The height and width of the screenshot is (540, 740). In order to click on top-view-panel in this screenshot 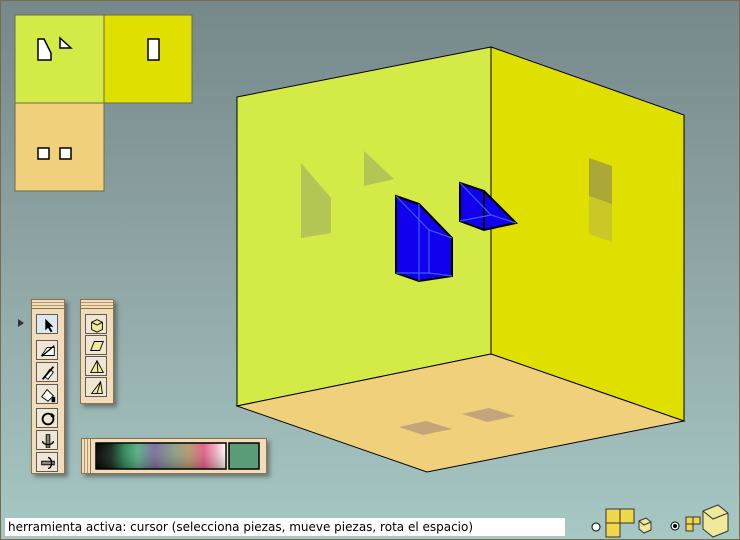, I will do `click(59, 147)`.